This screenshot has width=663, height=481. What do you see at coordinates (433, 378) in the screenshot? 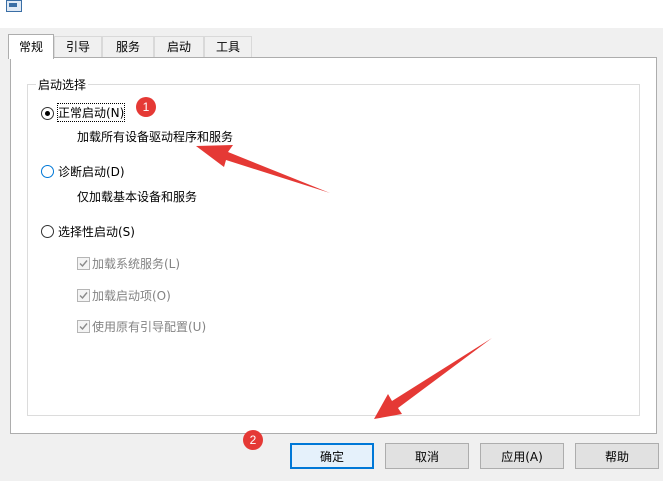
I see `arrow-to-ok-button-icon` at bounding box center [433, 378].